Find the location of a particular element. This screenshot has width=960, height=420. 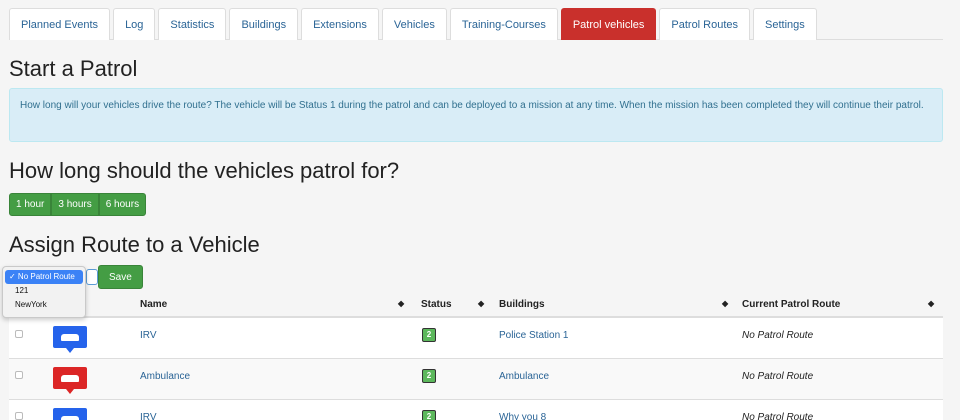

vehicle-name-link: Ambulance is located at coordinates (165, 376).